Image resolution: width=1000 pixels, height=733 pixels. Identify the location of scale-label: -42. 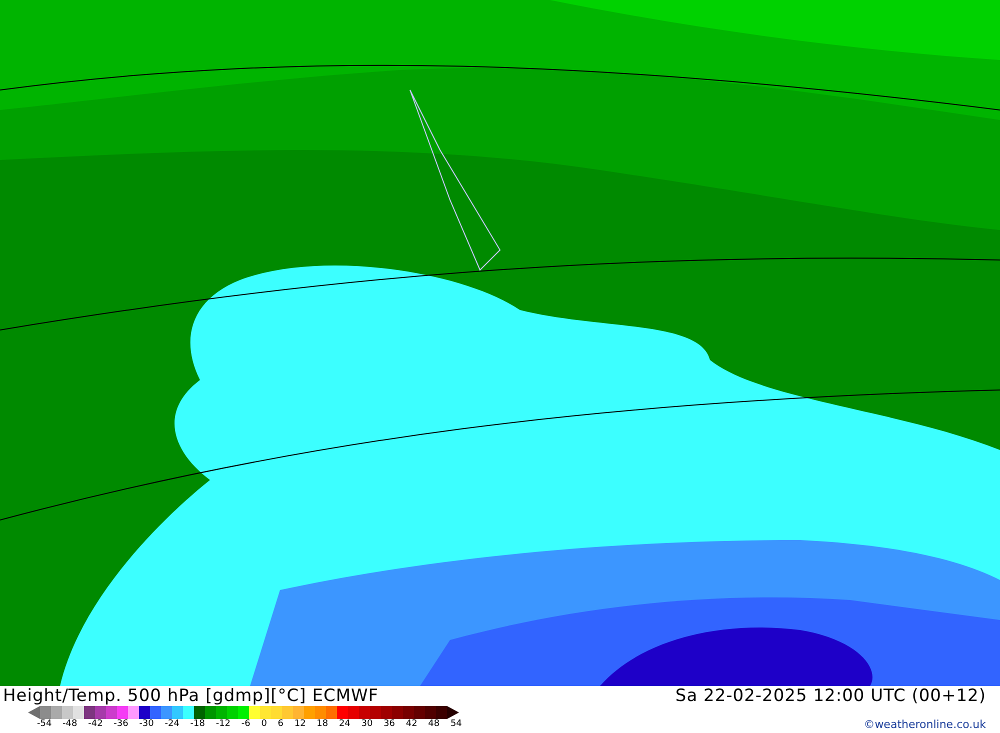
(95, 724).